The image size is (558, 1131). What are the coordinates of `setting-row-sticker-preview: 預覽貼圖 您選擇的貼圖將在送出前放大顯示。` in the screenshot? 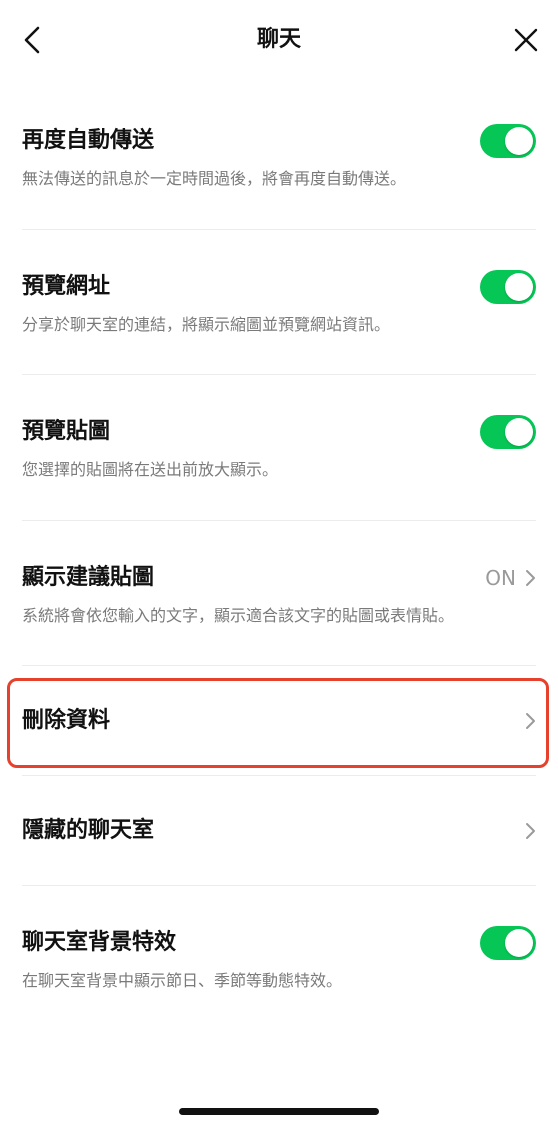 It's located at (279, 448).